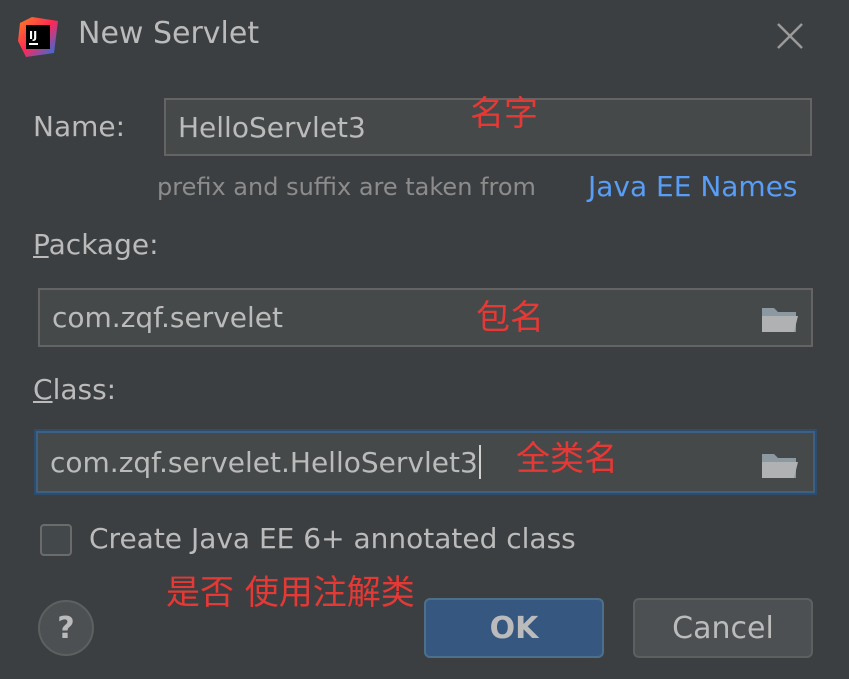 The width and height of the screenshot is (849, 679). What do you see at coordinates (723, 628) in the screenshot?
I see `cancel-button: Cancel` at bounding box center [723, 628].